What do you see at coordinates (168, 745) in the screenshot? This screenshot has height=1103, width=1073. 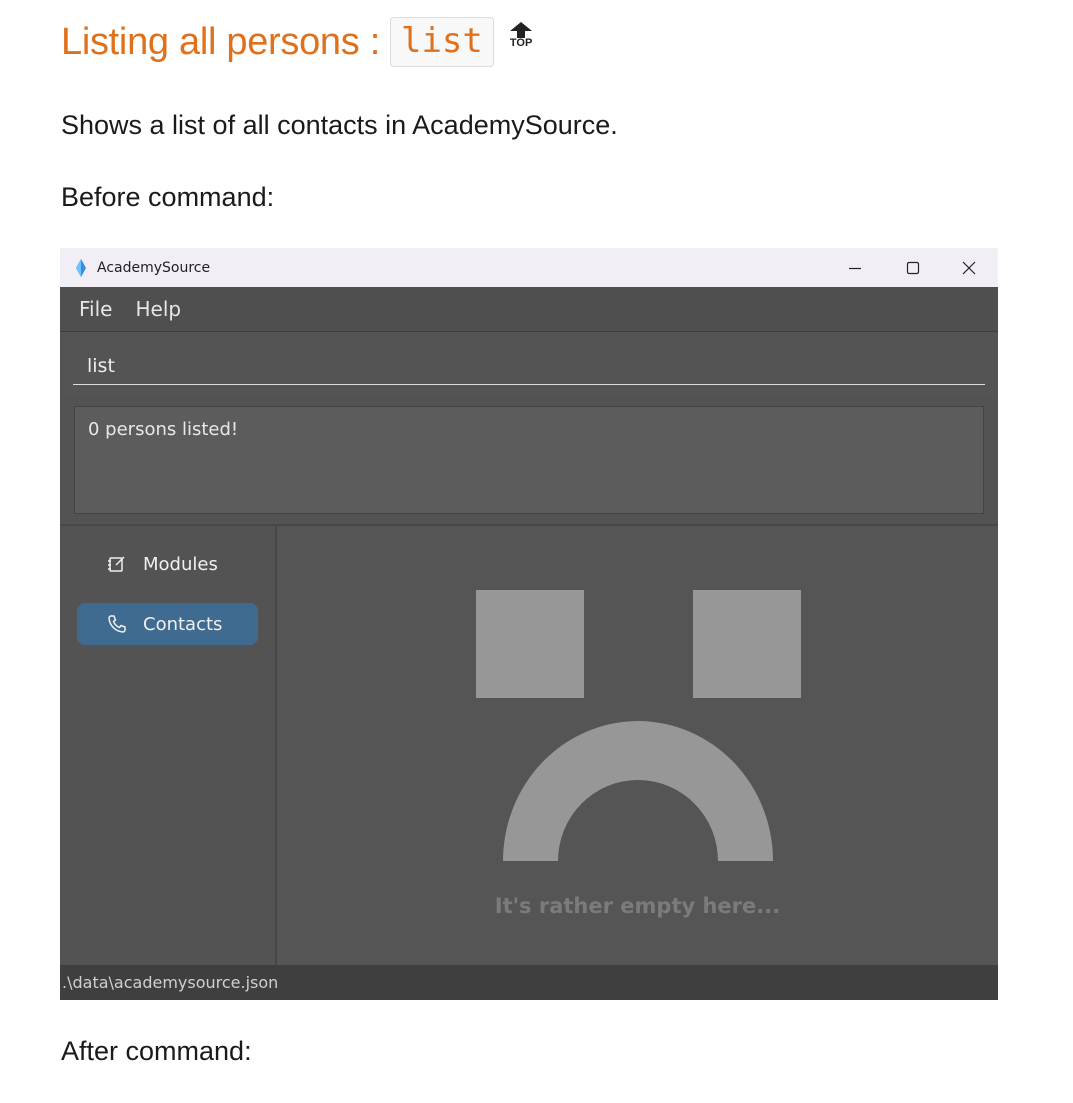 I see `sidebar: Modules Contacts` at bounding box center [168, 745].